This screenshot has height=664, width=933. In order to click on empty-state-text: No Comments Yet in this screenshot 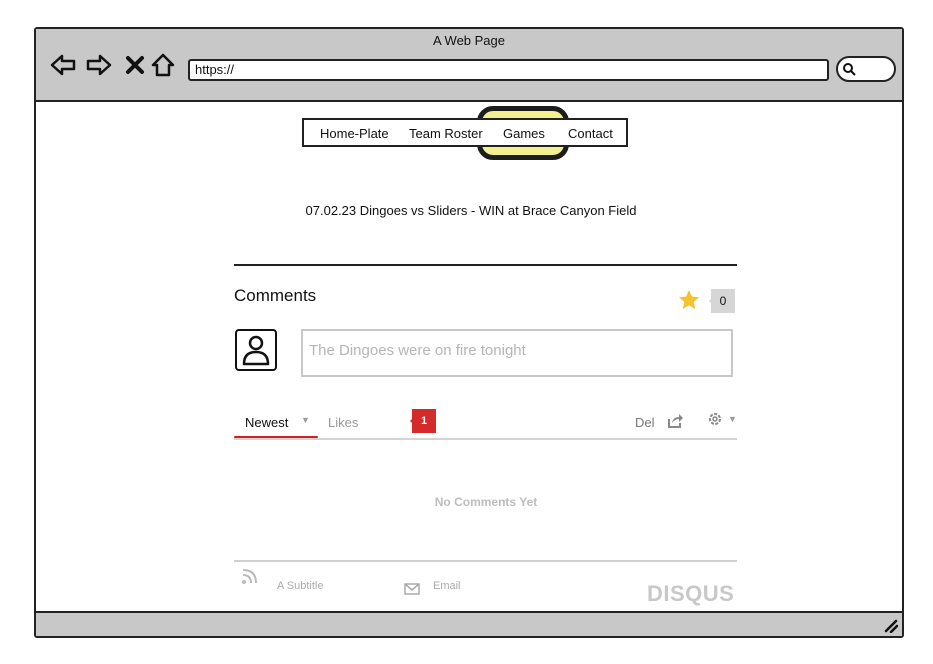, I will do `click(486, 502)`.